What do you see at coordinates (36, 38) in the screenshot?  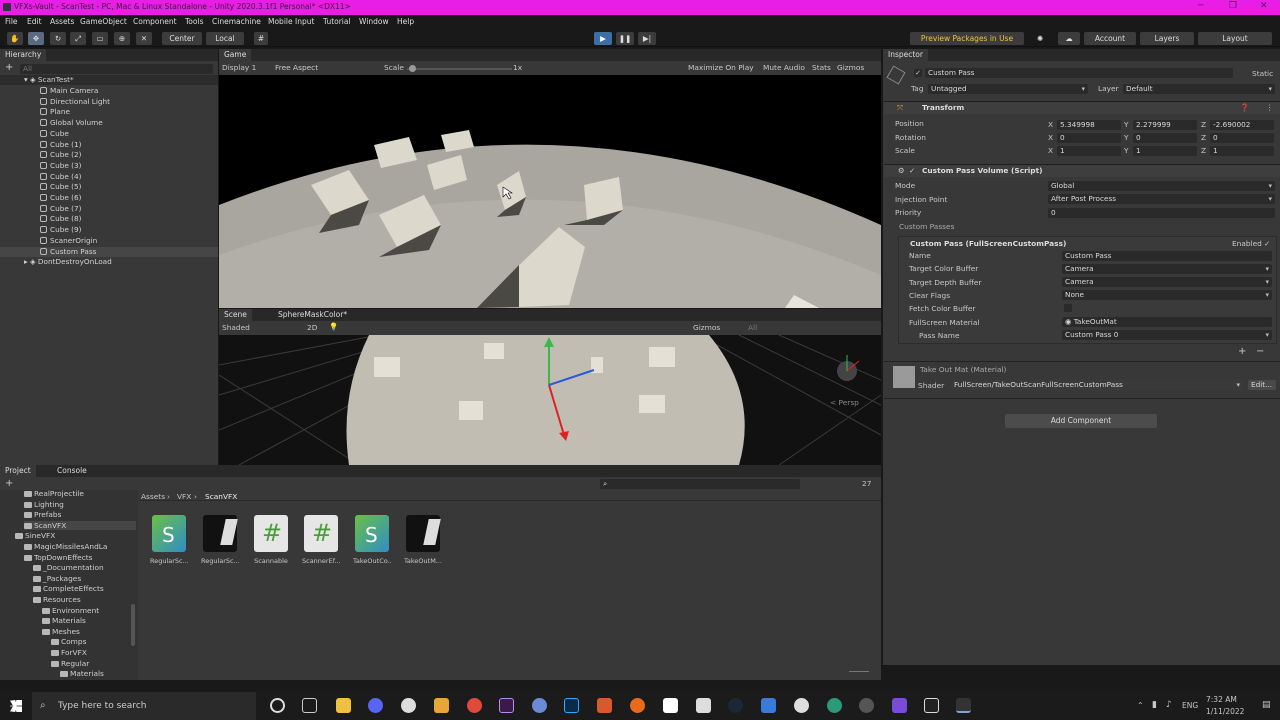 I see `move-tool-icon: ✥` at bounding box center [36, 38].